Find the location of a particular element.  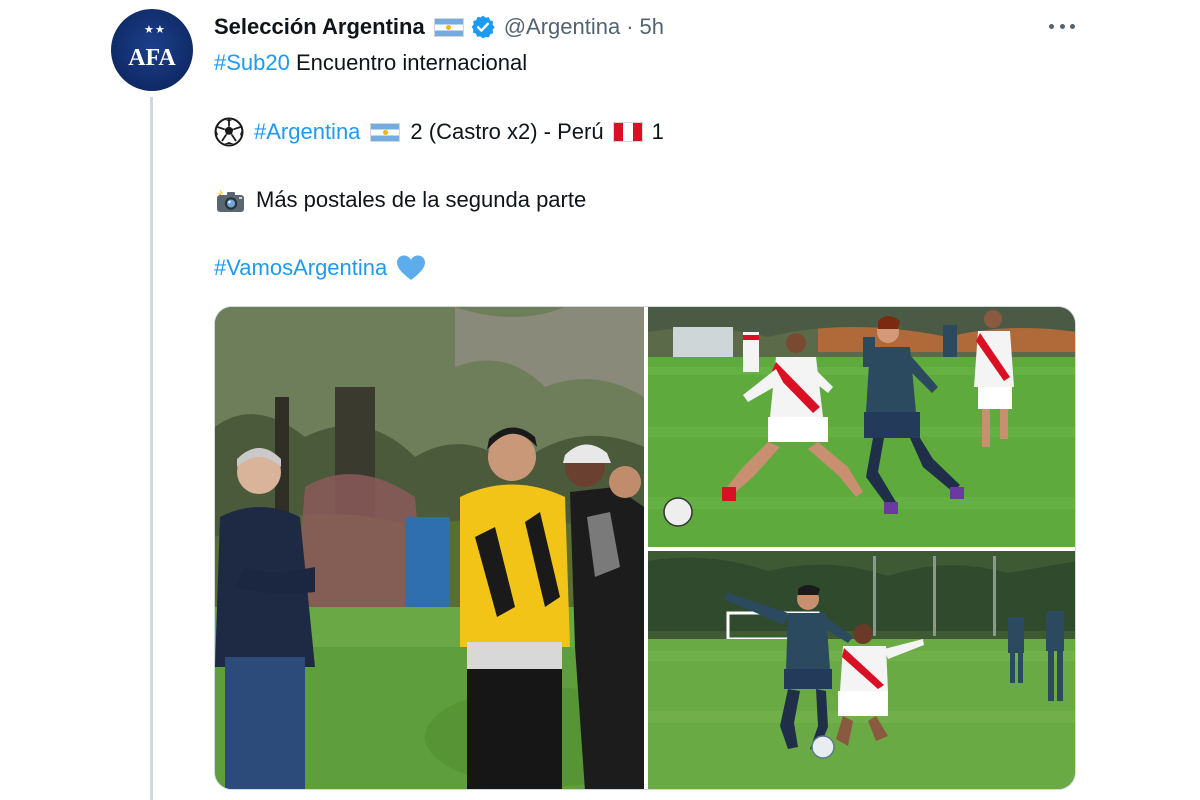

line3-text: Más postales de la segunda parte is located at coordinates (421, 199).